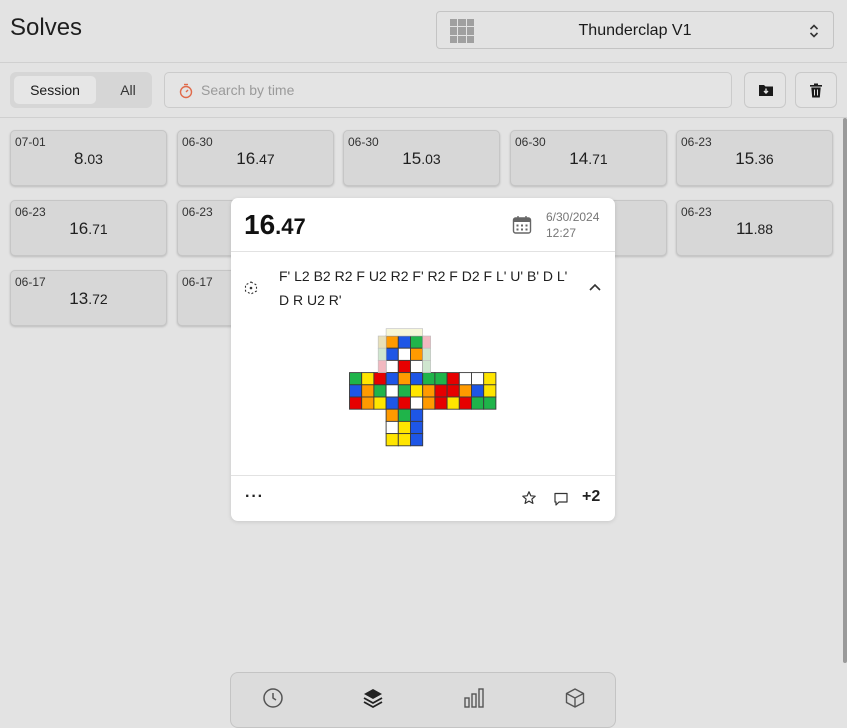  Describe the element at coordinates (816, 90) in the screenshot. I see `delete-button` at that location.